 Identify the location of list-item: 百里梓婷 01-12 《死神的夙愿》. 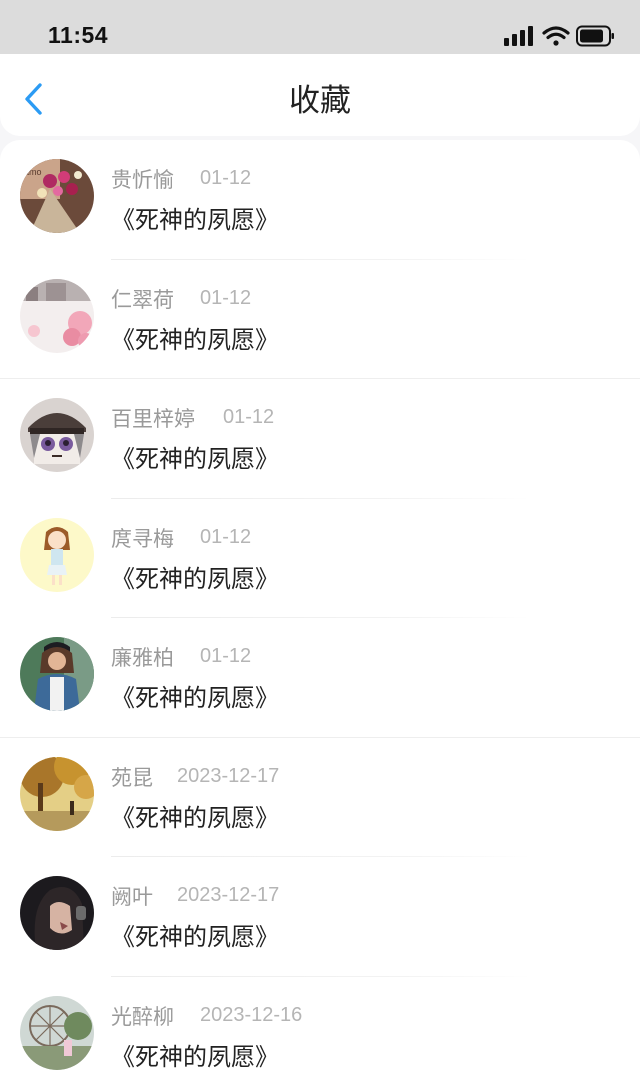
(320, 439).